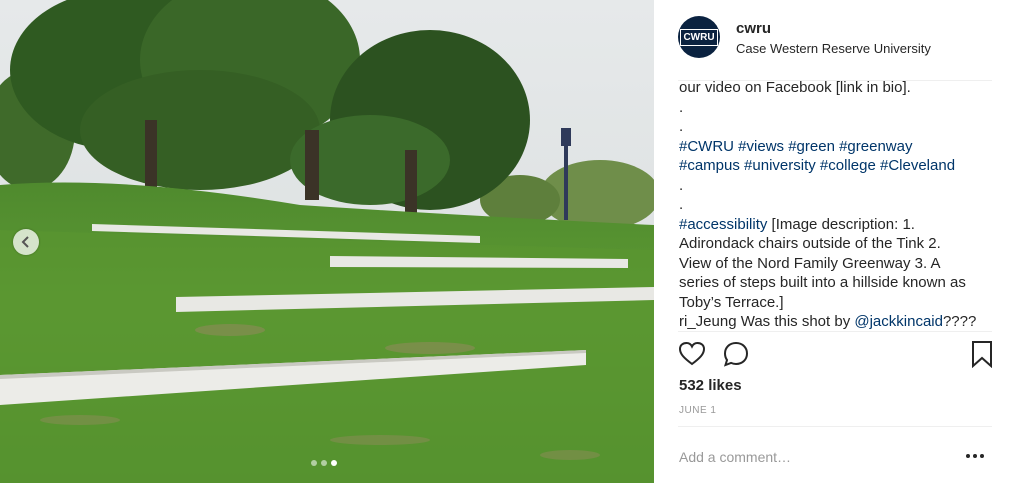  I want to click on caption-line: Toby’s Terrace.], so click(839, 303).